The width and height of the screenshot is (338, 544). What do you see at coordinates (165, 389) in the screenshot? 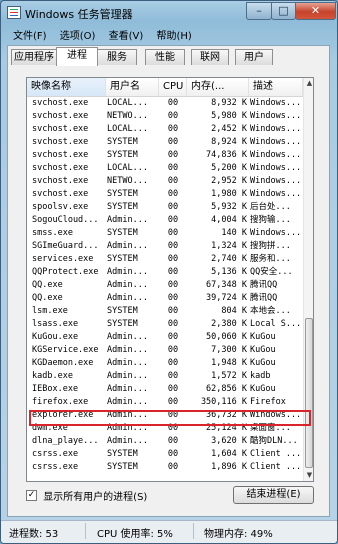
I see `table-row: IEBox.exe Admin... 00 62,856 K KuGou` at bounding box center [165, 389].